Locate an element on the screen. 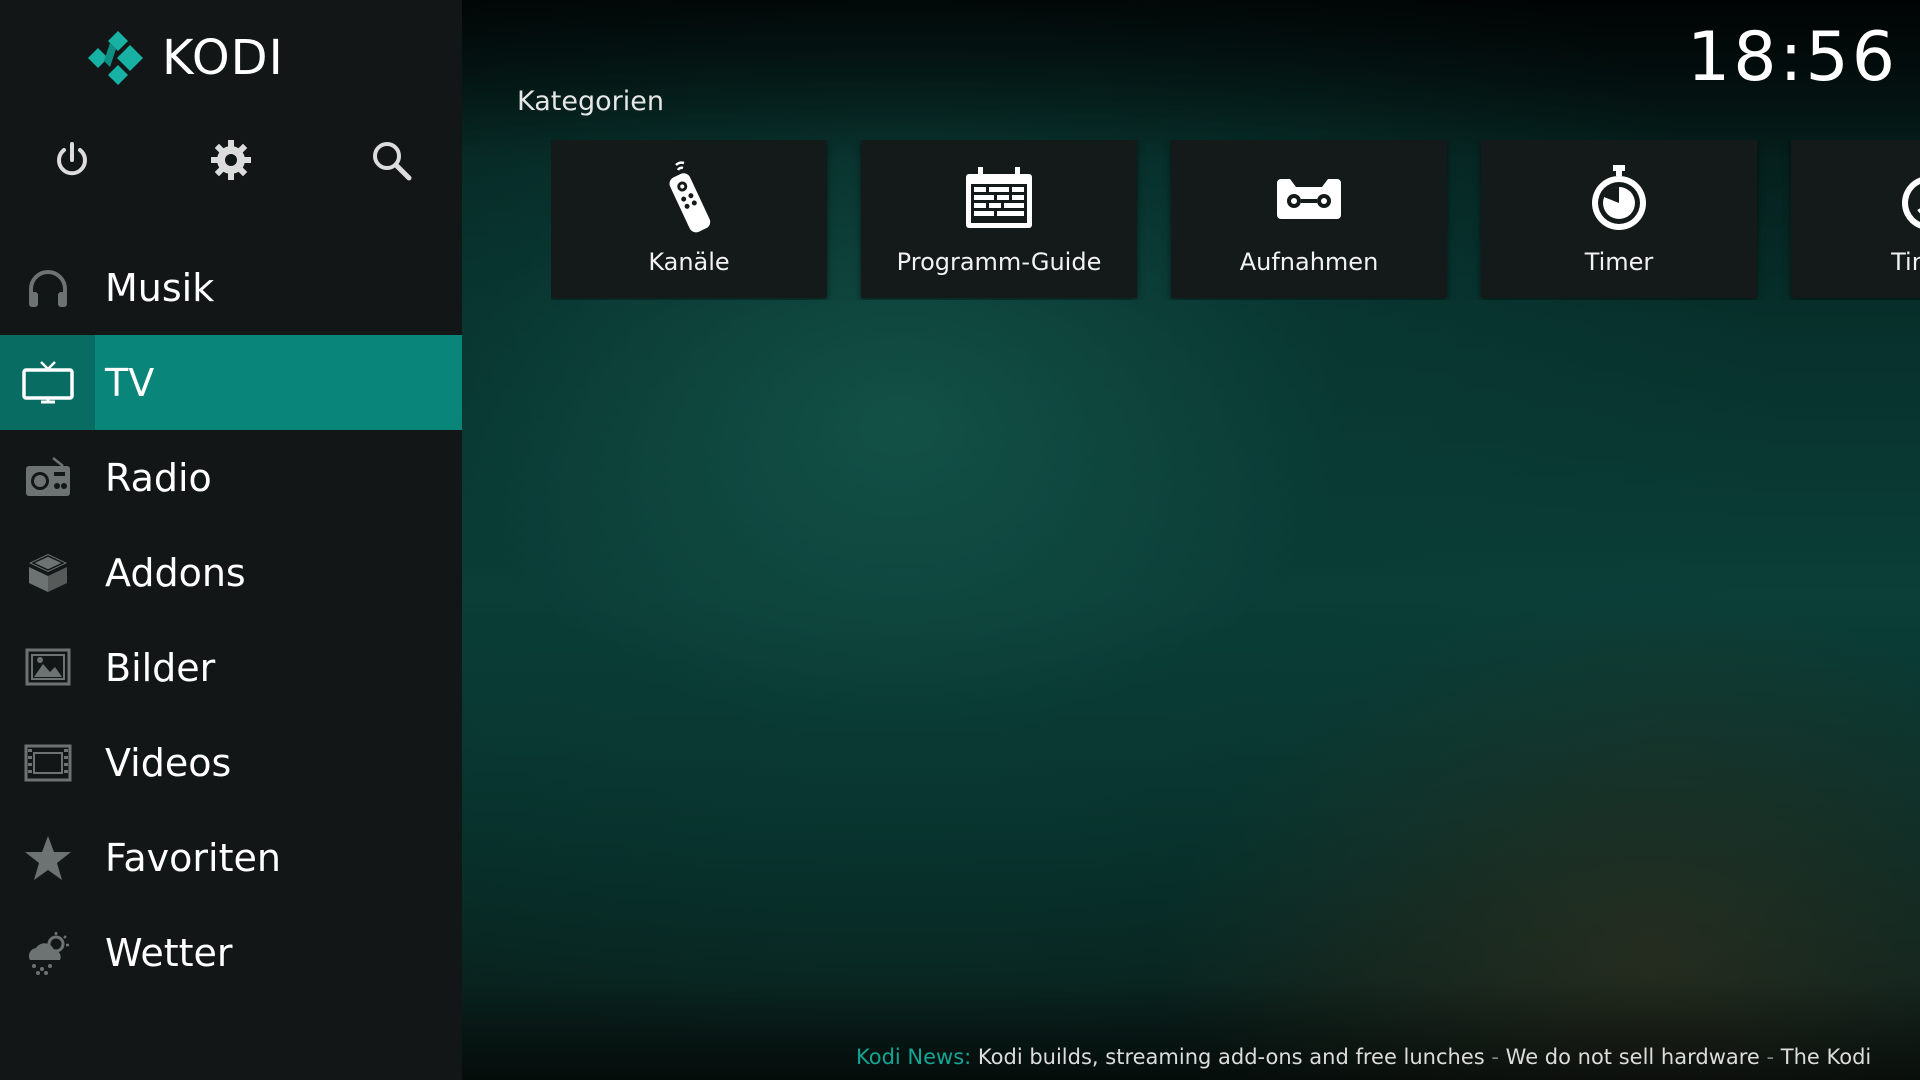 The image size is (1920, 1080). sidebar-item-musik: Musik is located at coordinates (231, 287).